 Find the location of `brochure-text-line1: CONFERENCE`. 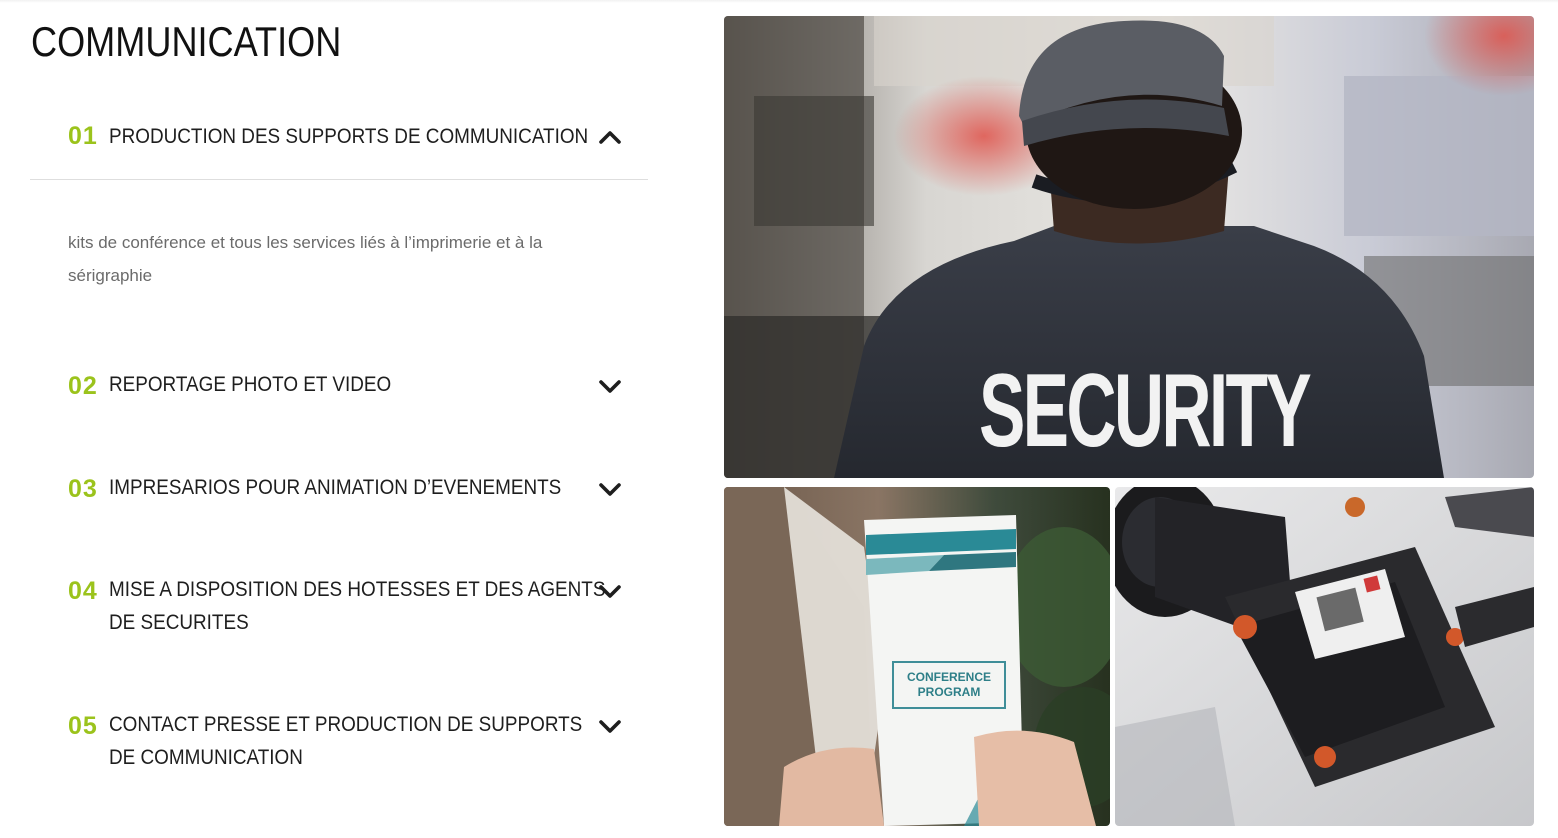

brochure-text-line1: CONFERENCE is located at coordinates (949, 677).